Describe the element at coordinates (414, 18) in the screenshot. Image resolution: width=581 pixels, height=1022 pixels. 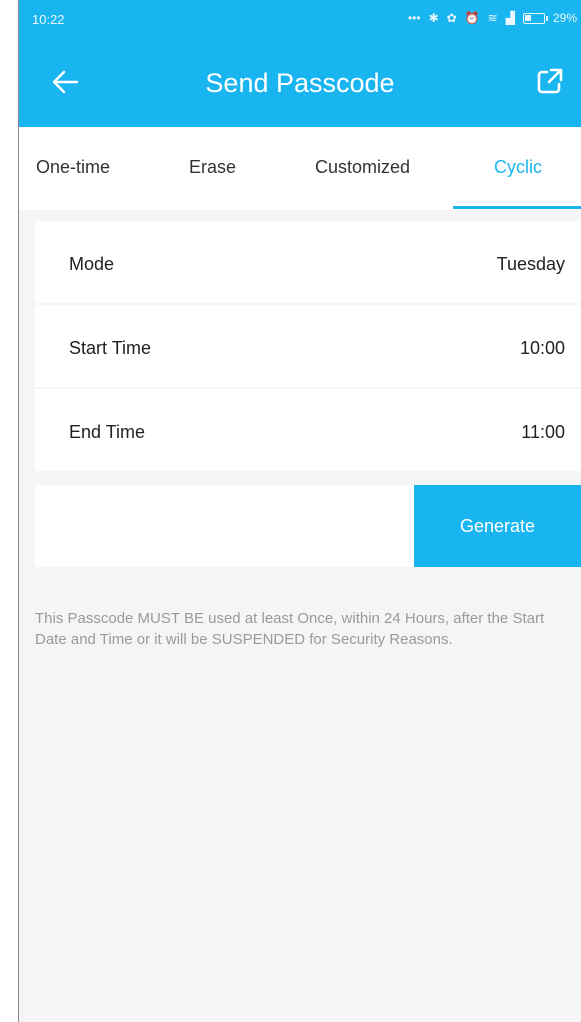
I see `more-dots-icon: •••` at that location.